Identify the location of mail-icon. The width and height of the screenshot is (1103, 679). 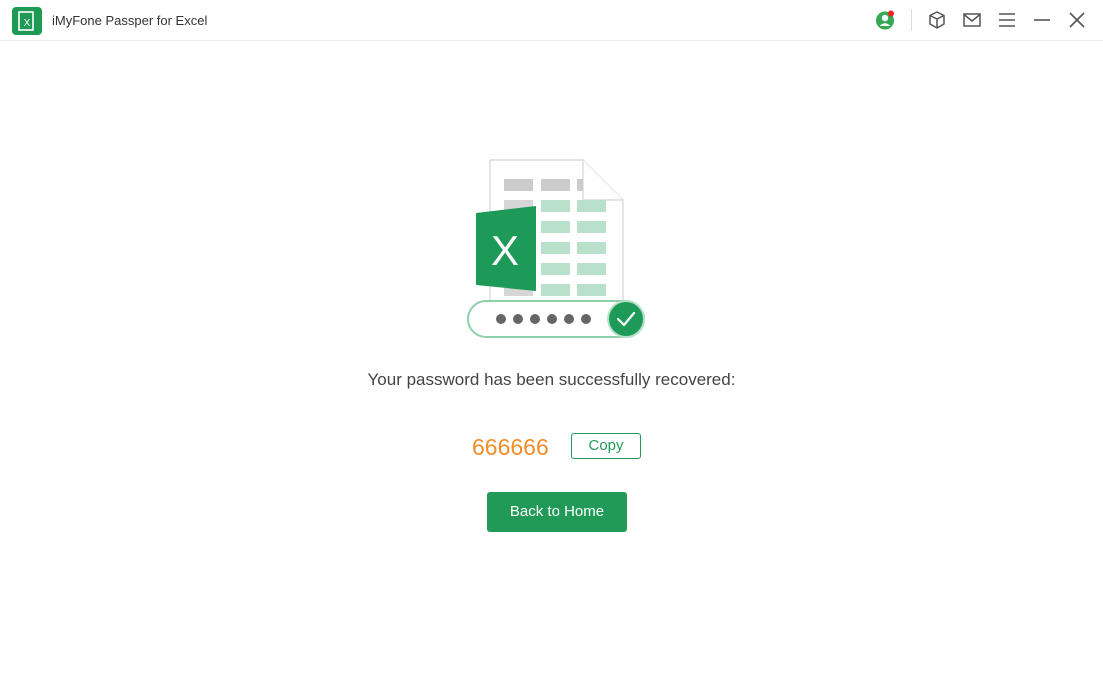
(972, 20).